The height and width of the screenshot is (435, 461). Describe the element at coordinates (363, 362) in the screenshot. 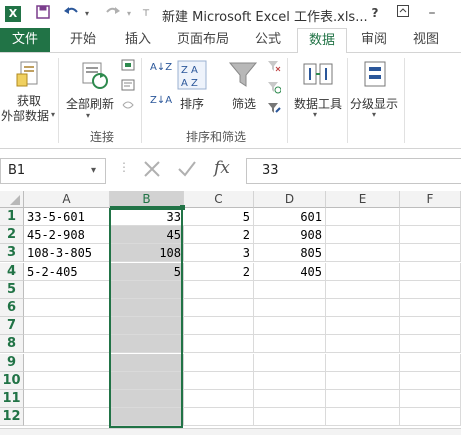

I see `cell-e9` at that location.